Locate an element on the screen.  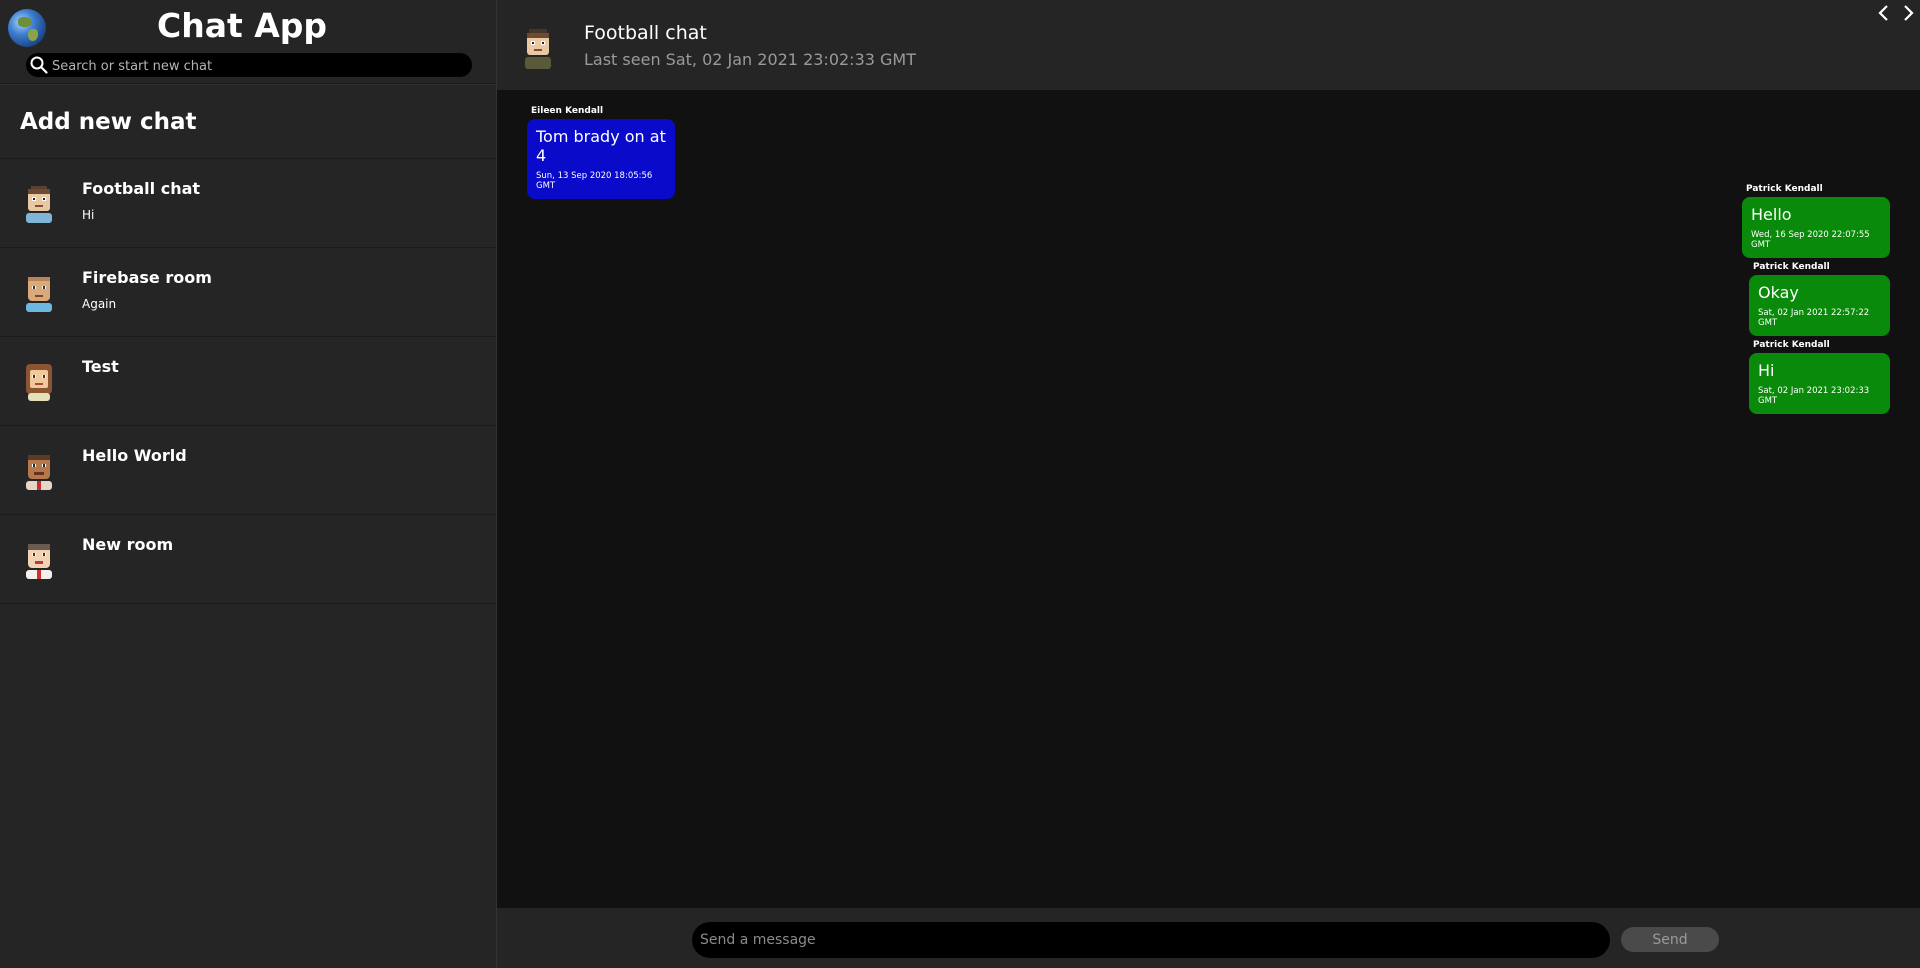
room-item-test: Test is located at coordinates (248, 381).